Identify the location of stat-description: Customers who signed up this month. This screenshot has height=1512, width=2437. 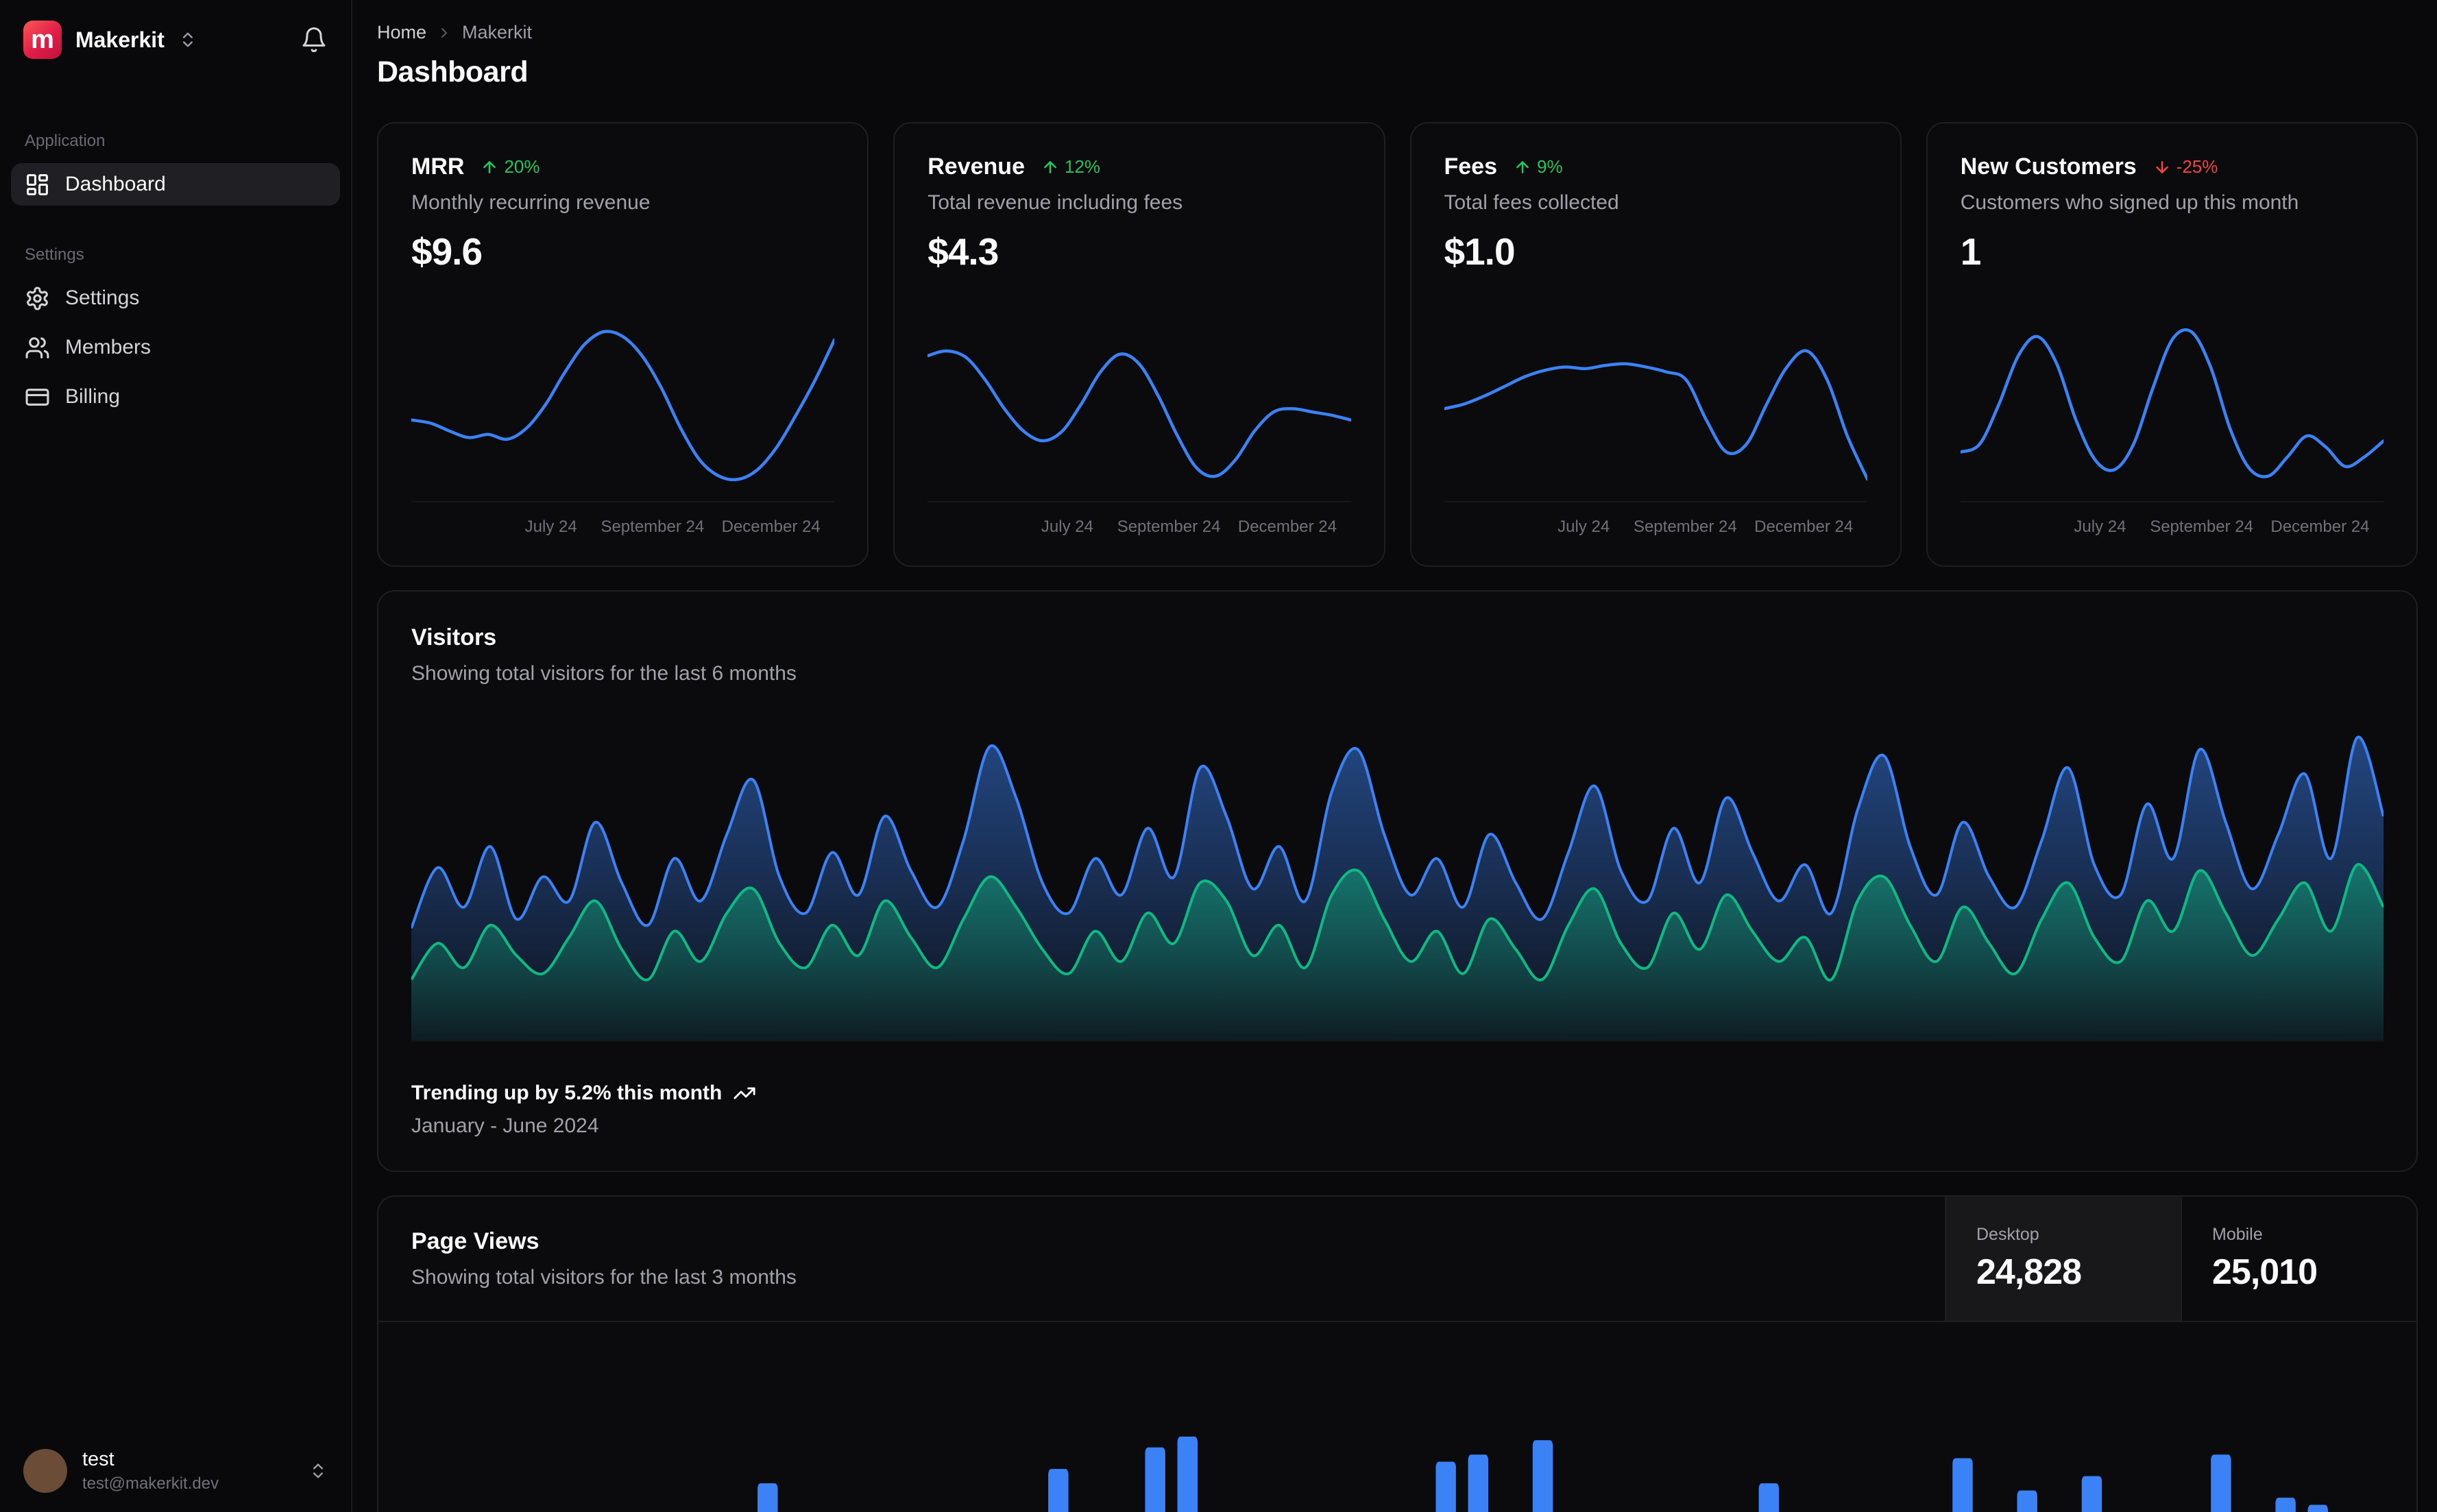
(2129, 203).